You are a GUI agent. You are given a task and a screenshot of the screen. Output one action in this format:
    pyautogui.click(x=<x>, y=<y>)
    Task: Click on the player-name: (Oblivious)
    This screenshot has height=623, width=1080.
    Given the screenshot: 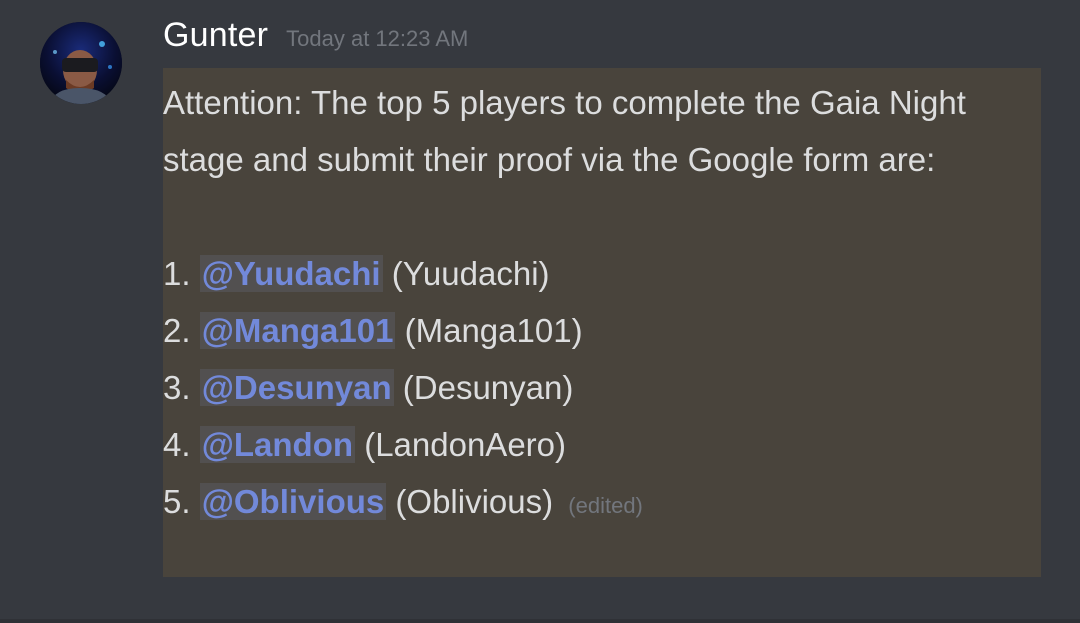 What is the action you would take?
    pyautogui.click(x=474, y=501)
    